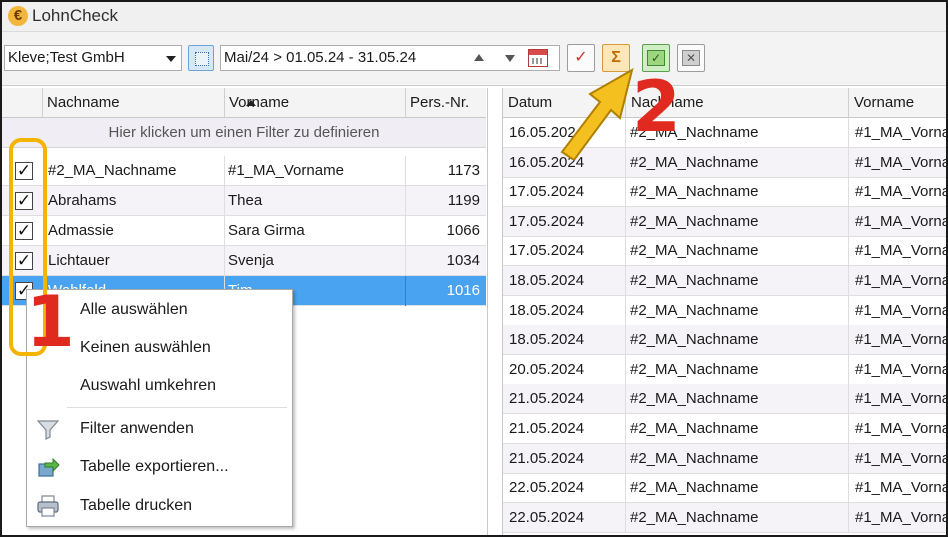 The height and width of the screenshot is (537, 948). Describe the element at coordinates (75, 15) in the screenshot. I see `window-title: LohnCheck` at that location.